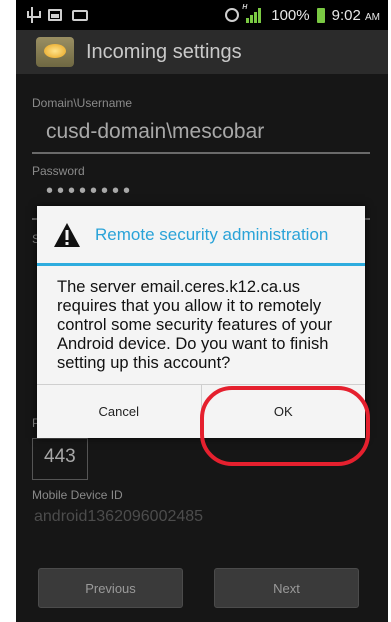 The height and width of the screenshot is (622, 391). What do you see at coordinates (201, 133) in the screenshot?
I see `domain-username-field: cusd-domain\mescobar` at bounding box center [201, 133].